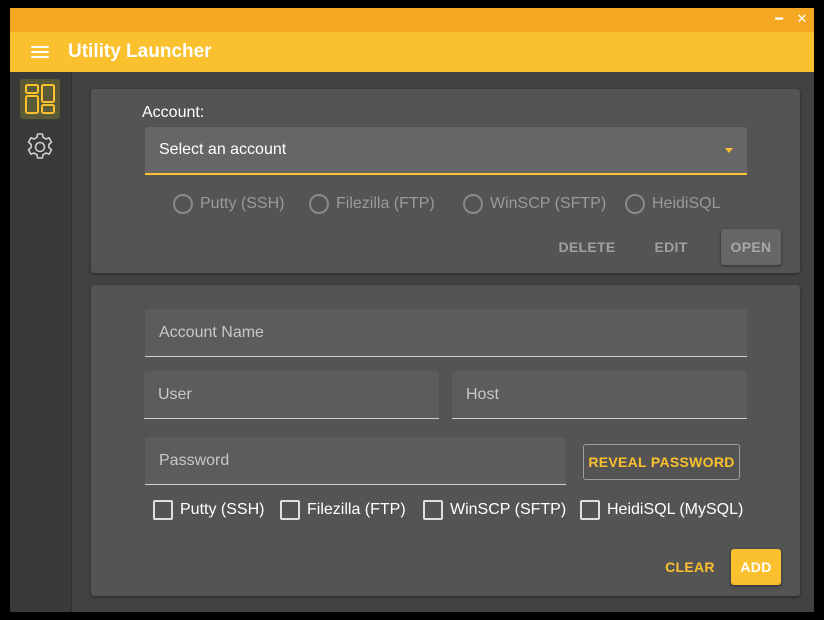  I want to click on edit-button: EDIT, so click(671, 247).